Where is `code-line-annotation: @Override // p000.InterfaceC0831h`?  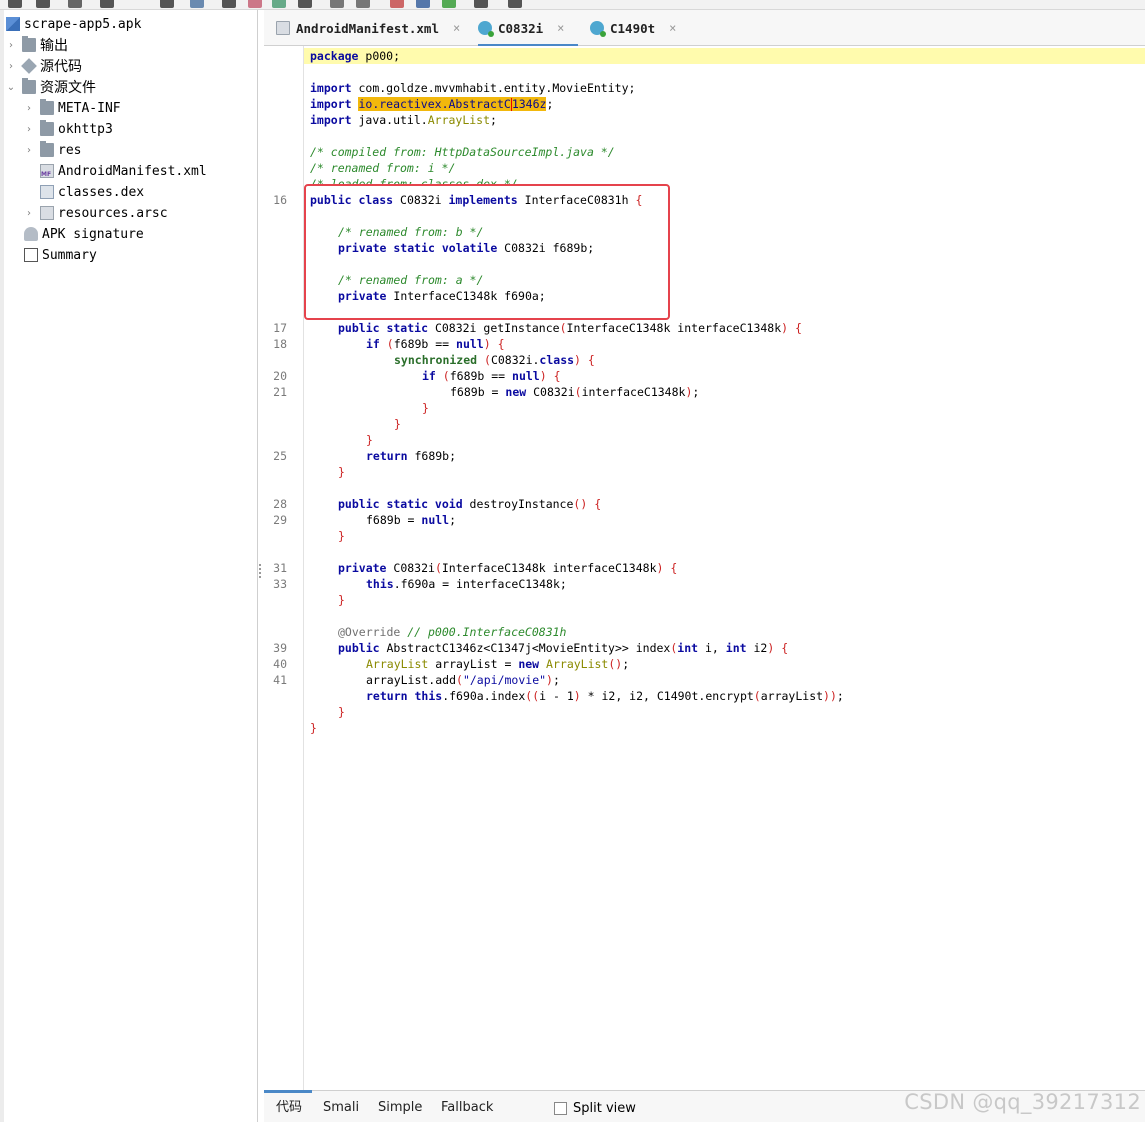
code-line-annotation: @Override // p000.InterfaceC0831h is located at coordinates (452, 632).